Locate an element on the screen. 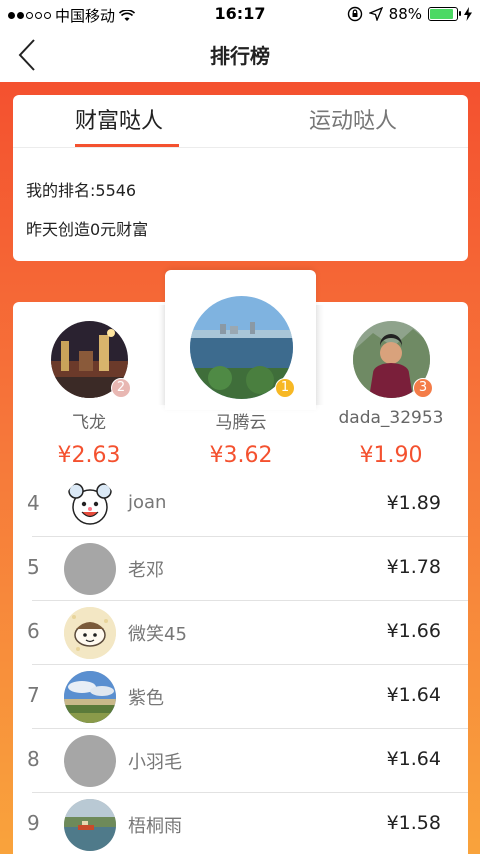 The width and height of the screenshot is (480, 854). landscape-photo-icon is located at coordinates (90, 697).